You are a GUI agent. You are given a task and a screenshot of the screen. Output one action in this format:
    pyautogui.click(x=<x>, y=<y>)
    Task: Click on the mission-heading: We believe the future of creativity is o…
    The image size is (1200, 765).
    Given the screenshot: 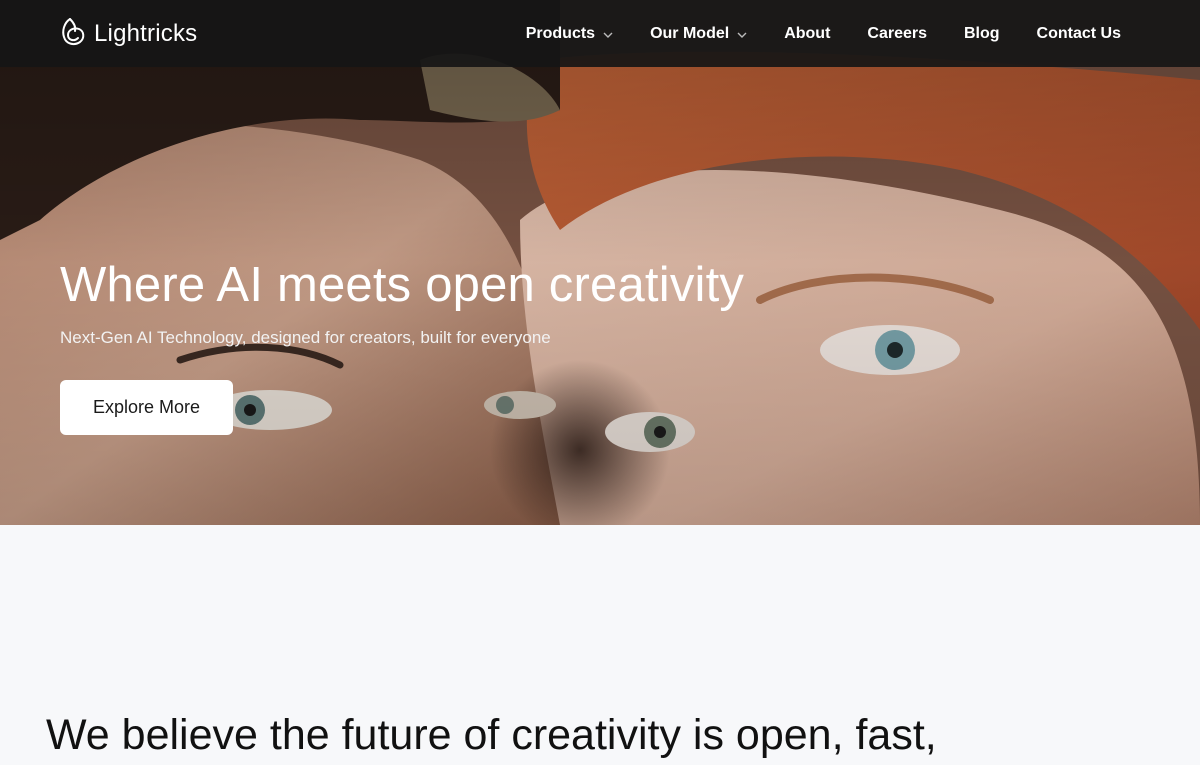 What is the action you would take?
    pyautogui.click(x=491, y=735)
    